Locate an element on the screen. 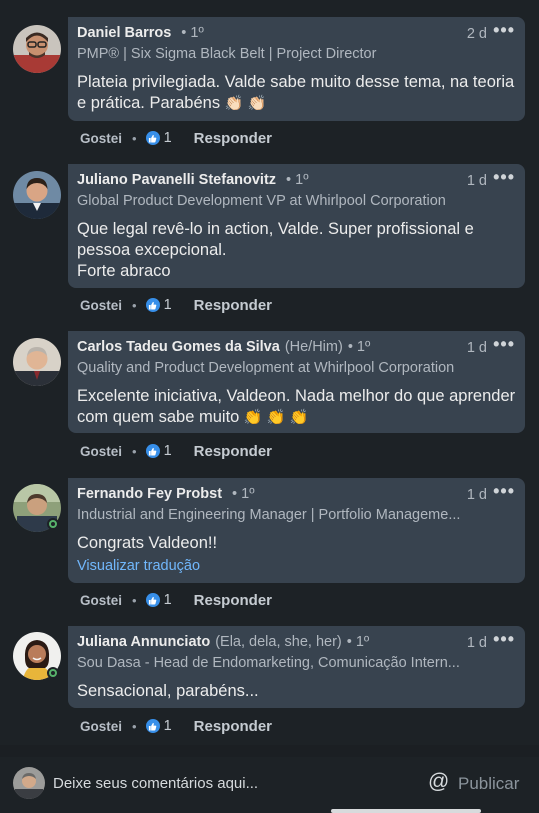 This screenshot has height=813, width=539. comment-time: 2 d is located at coordinates (476, 34).